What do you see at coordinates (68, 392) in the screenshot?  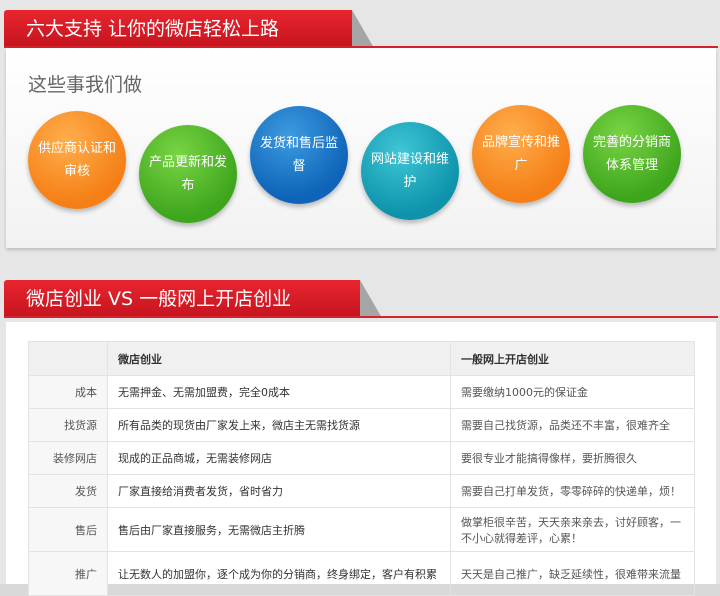 I see `row-label: 成本` at bounding box center [68, 392].